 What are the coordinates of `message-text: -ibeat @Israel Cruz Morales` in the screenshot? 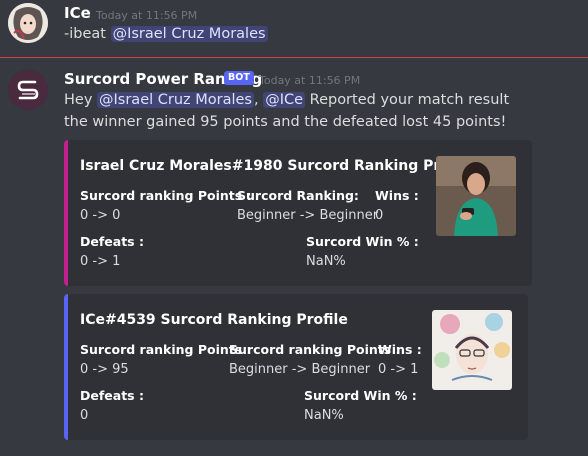 It's located at (166, 34).